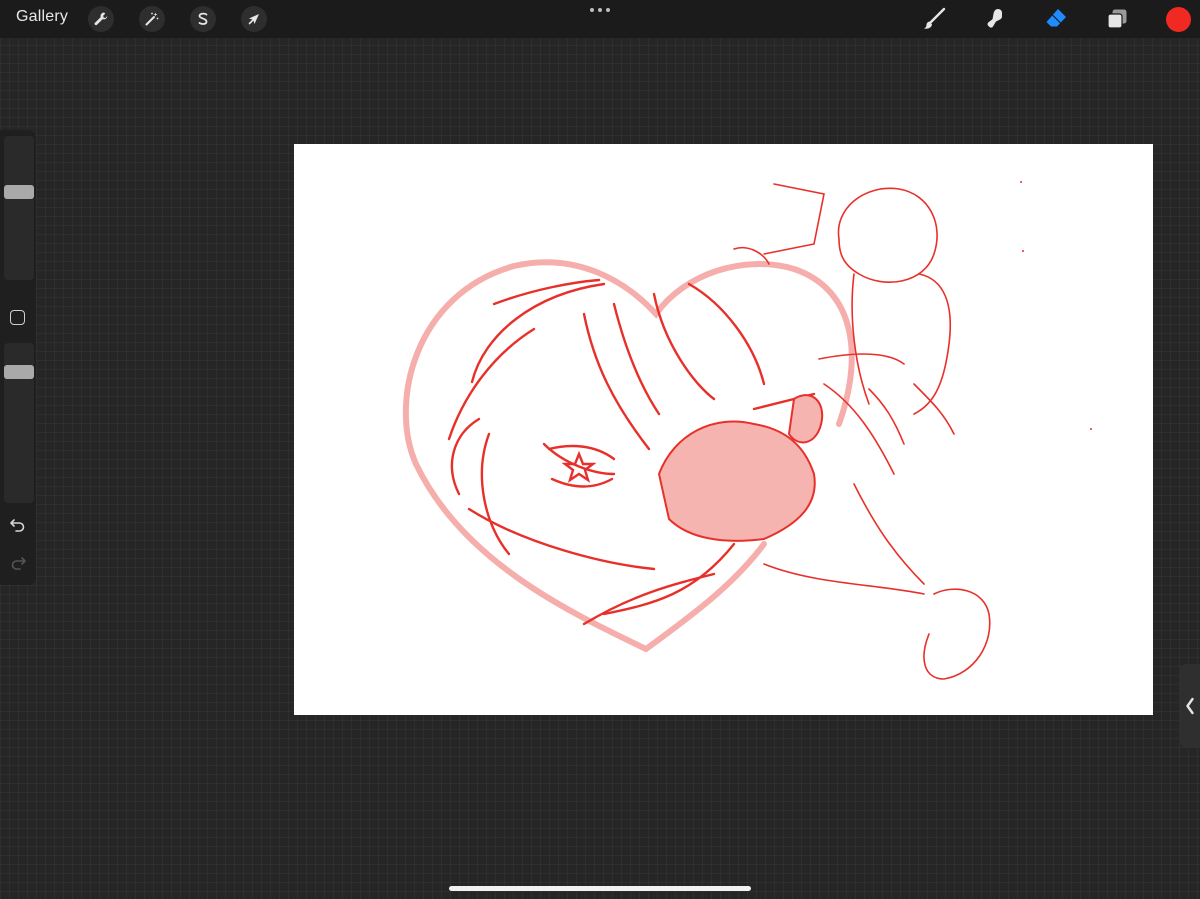 Image resolution: width=1200 pixels, height=899 pixels. I want to click on brush-tool-button, so click(934, 19).